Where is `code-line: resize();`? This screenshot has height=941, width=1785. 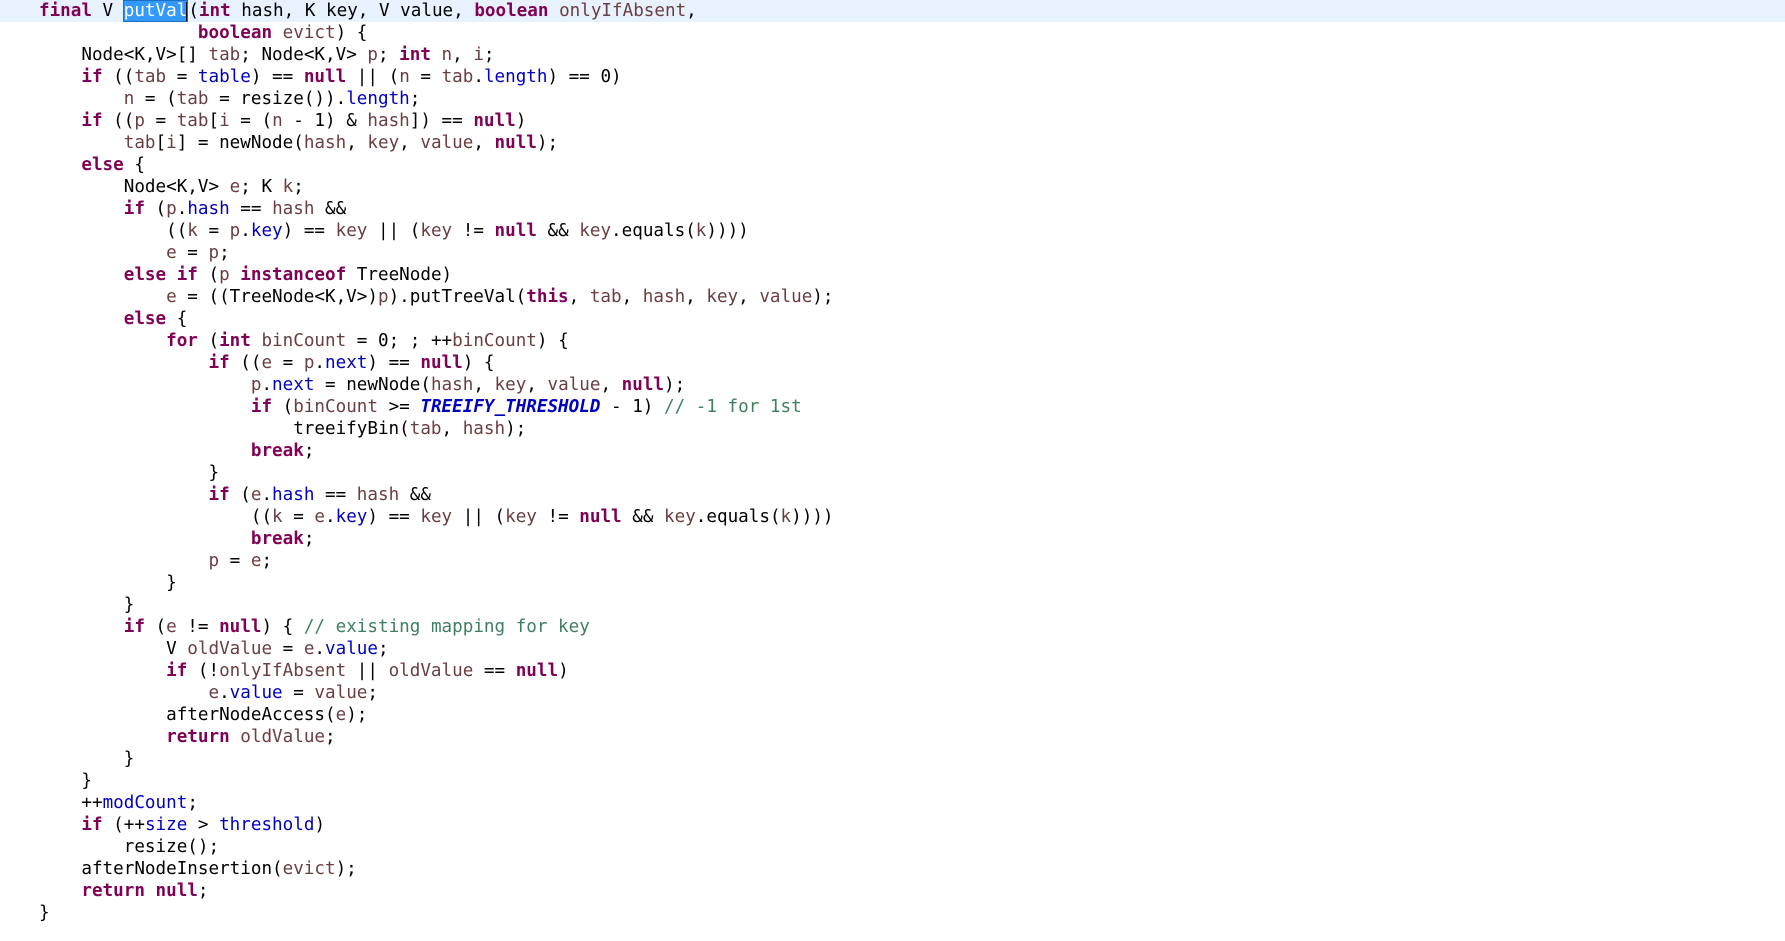
code-line: resize(); is located at coordinates (892, 847).